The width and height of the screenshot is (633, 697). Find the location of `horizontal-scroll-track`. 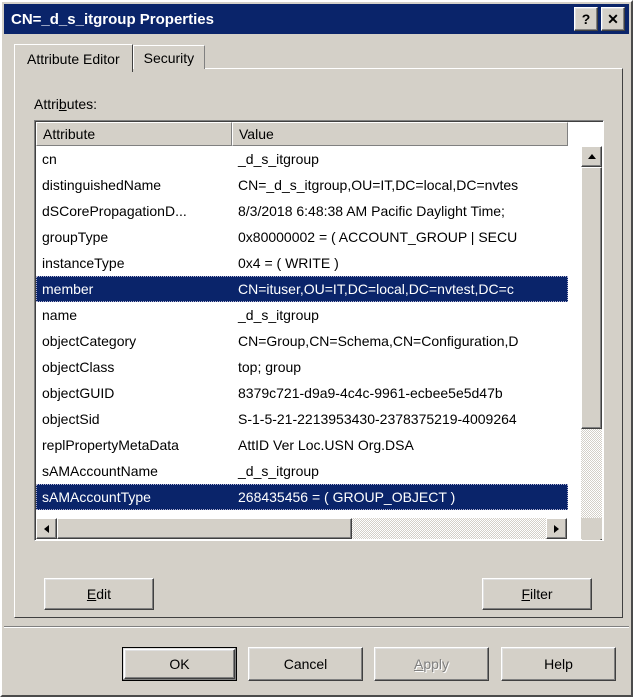

horizontal-scroll-track is located at coordinates (301, 528).